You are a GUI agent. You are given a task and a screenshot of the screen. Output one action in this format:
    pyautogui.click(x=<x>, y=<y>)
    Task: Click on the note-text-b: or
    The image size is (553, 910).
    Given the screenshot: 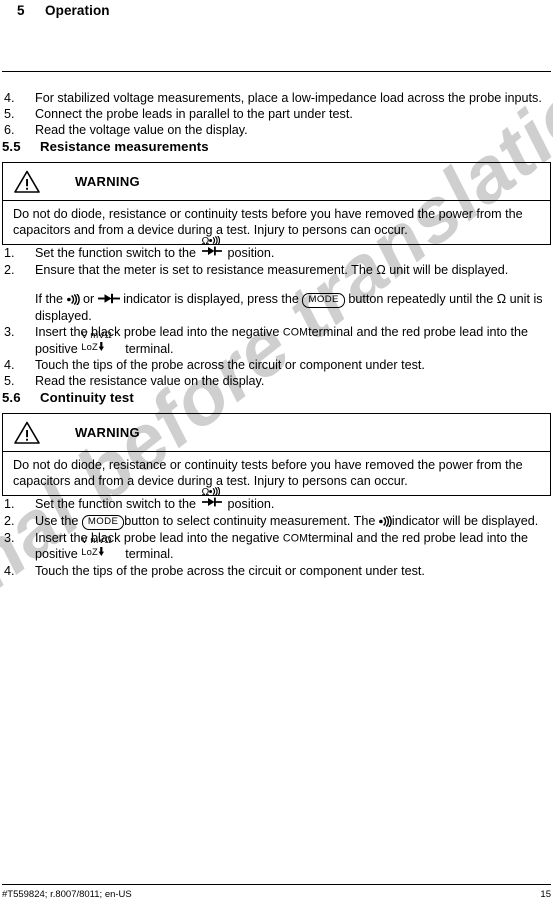 What is the action you would take?
    pyautogui.click(x=89, y=298)
    